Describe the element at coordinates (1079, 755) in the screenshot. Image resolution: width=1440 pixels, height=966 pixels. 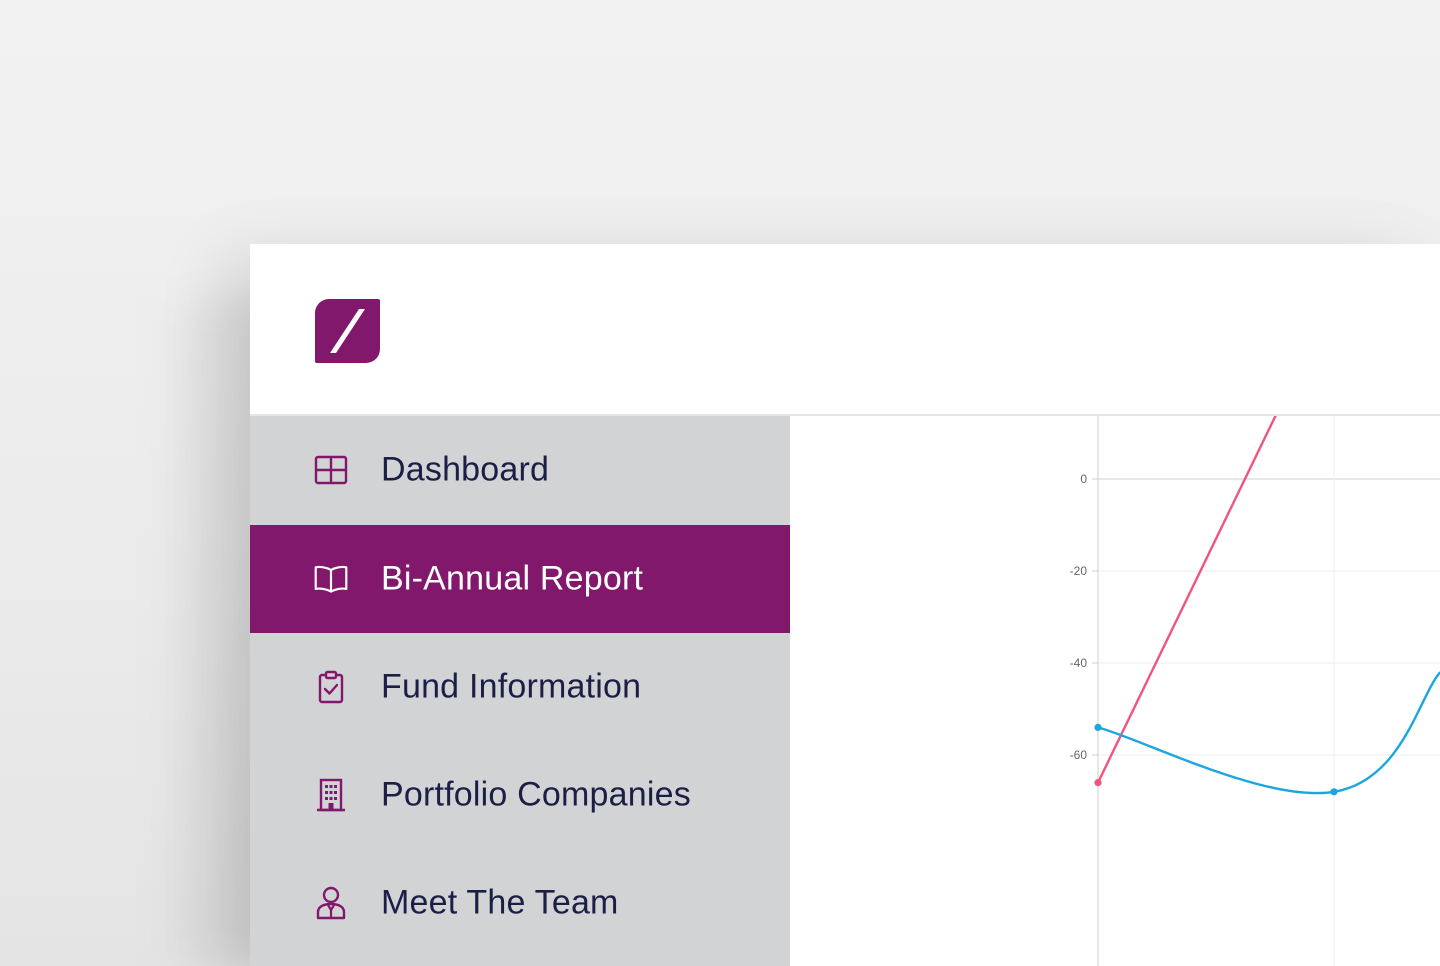
I see `y-tick-label: -60` at that location.